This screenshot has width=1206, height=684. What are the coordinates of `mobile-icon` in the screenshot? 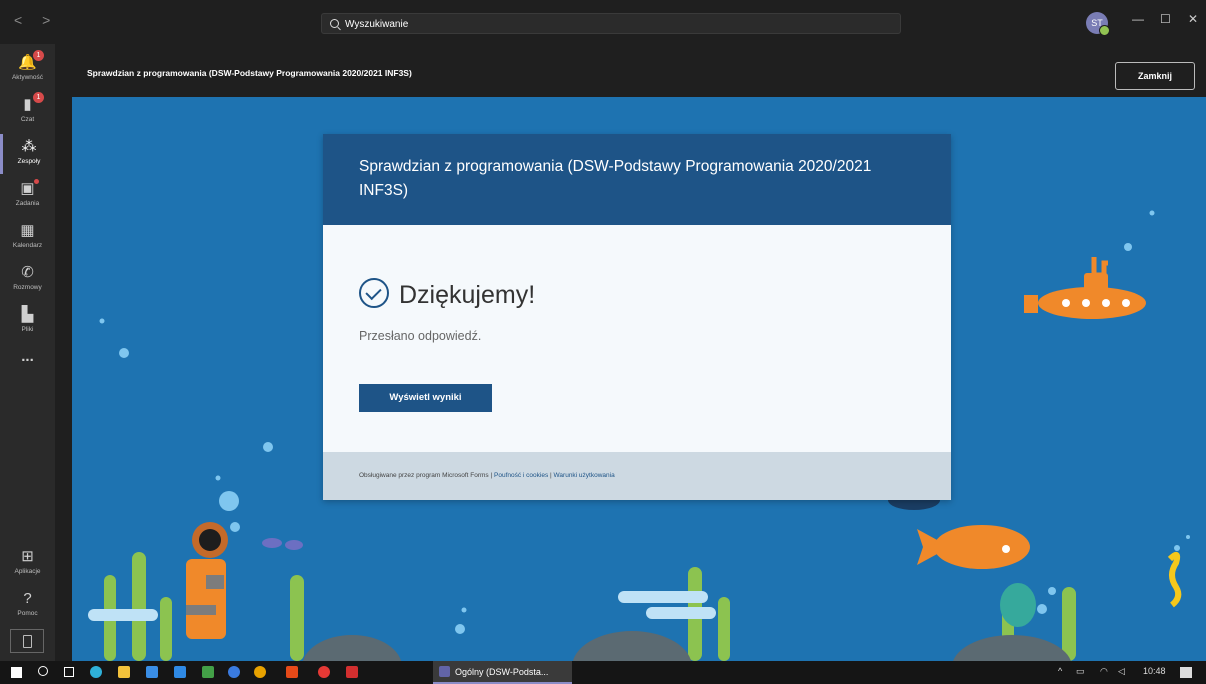 It's located at (27, 641).